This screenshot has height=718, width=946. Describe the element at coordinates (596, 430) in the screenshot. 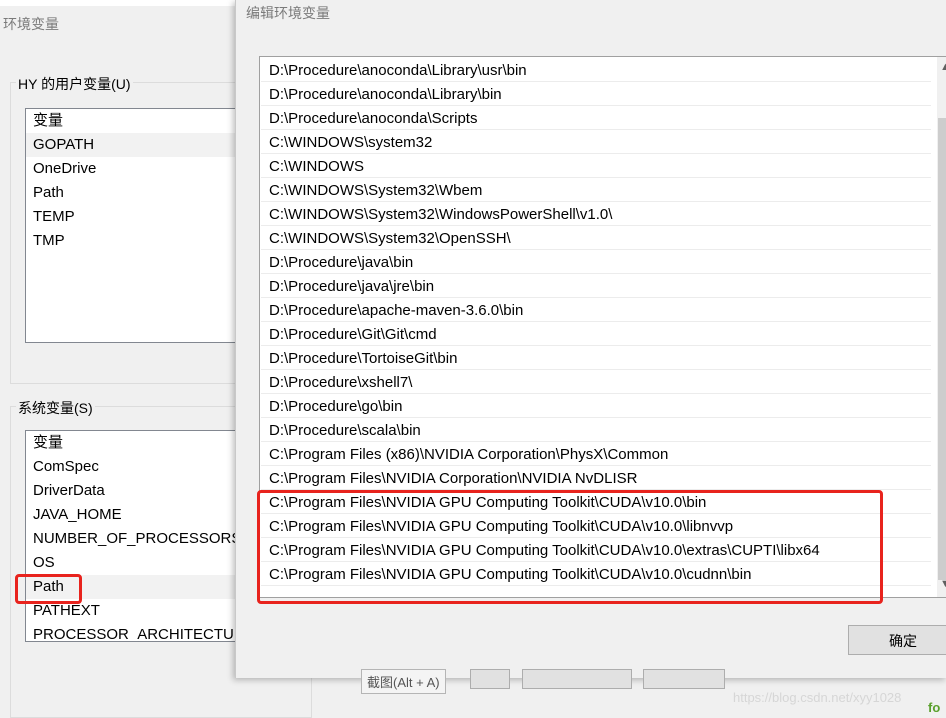

I see `path-row: D:\Procedure\scala\bin` at that location.